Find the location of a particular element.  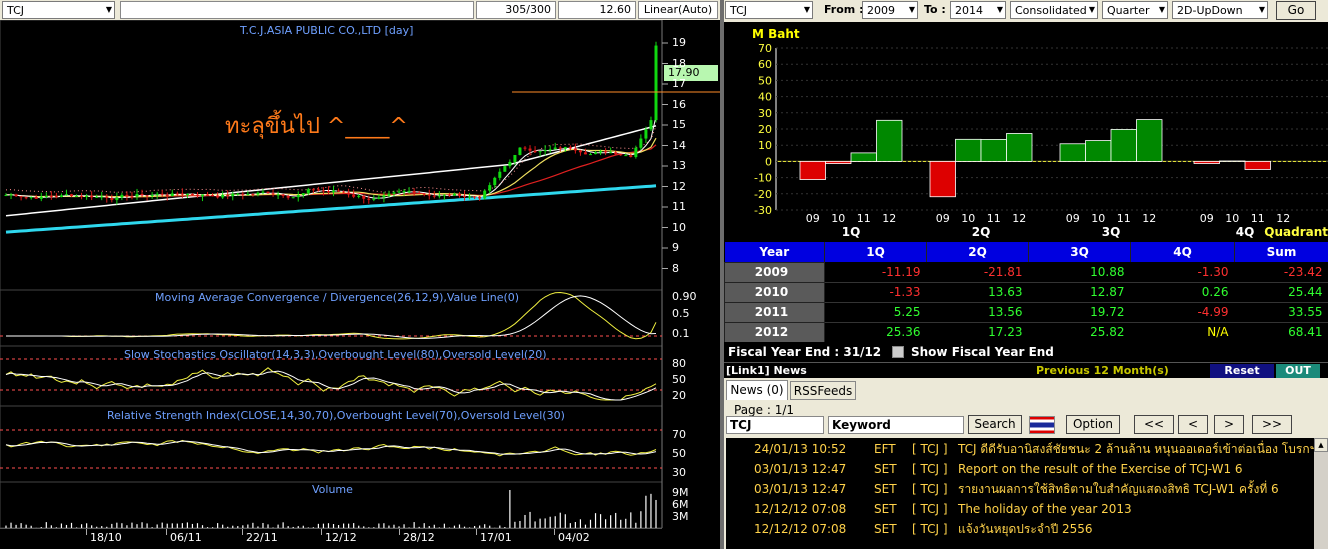

table-header: Year is located at coordinates (774, 252).